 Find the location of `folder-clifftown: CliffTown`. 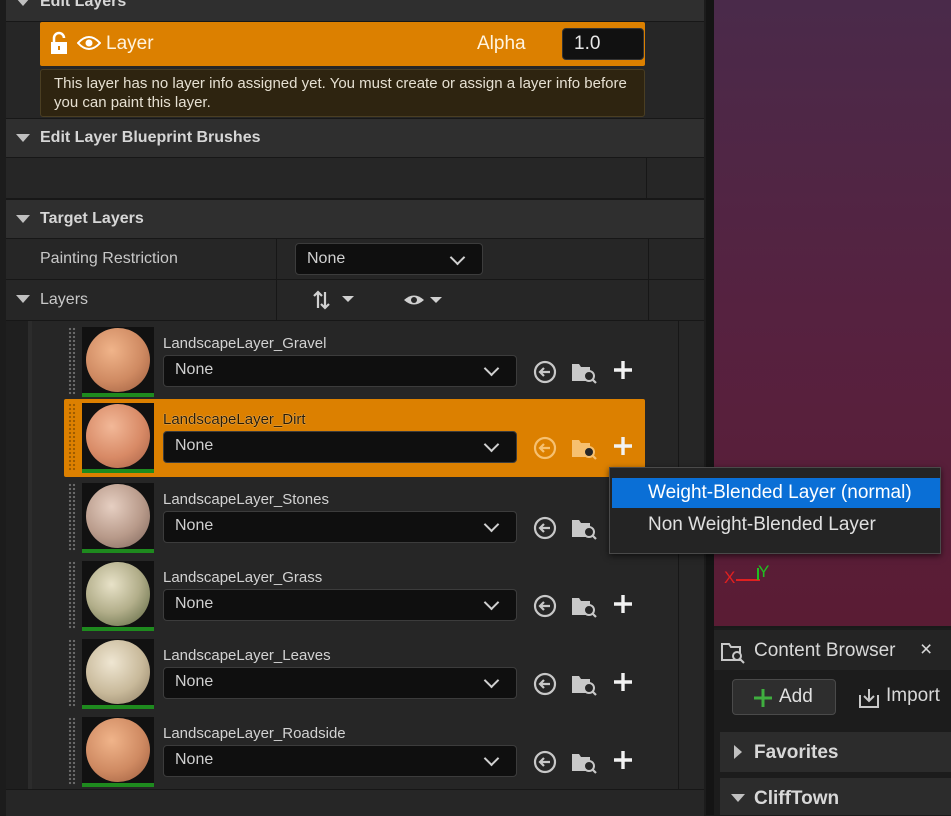

folder-clifftown: CliffTown is located at coordinates (835, 796).